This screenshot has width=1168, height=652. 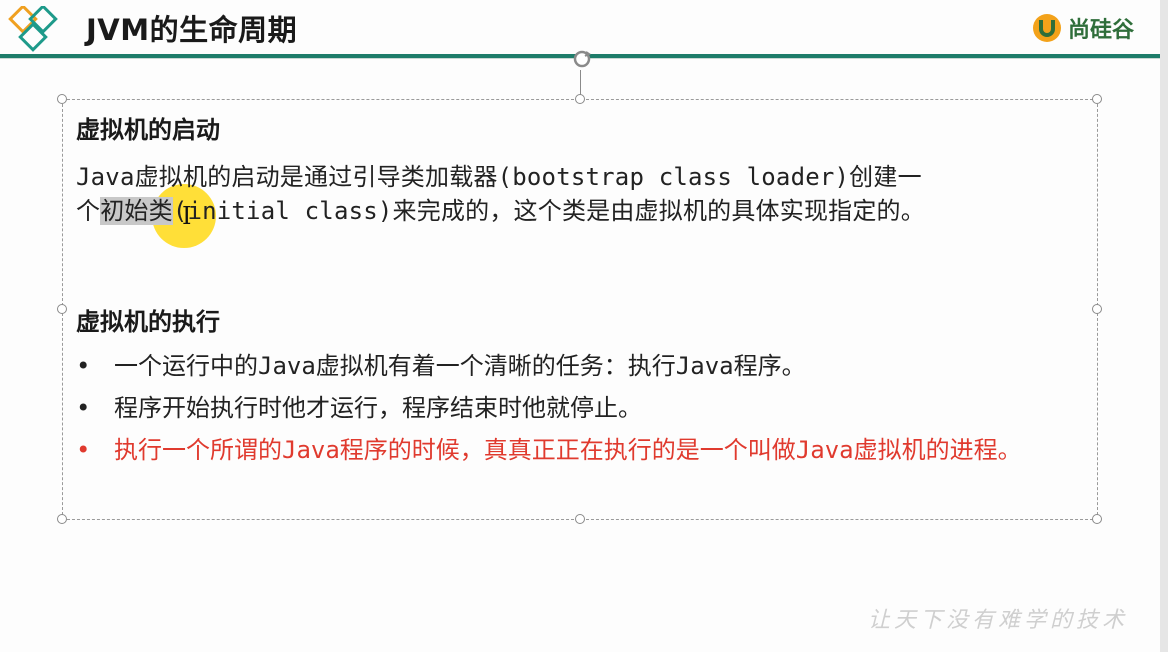 What do you see at coordinates (62, 99) in the screenshot?
I see `resize-handle-top-left` at bounding box center [62, 99].